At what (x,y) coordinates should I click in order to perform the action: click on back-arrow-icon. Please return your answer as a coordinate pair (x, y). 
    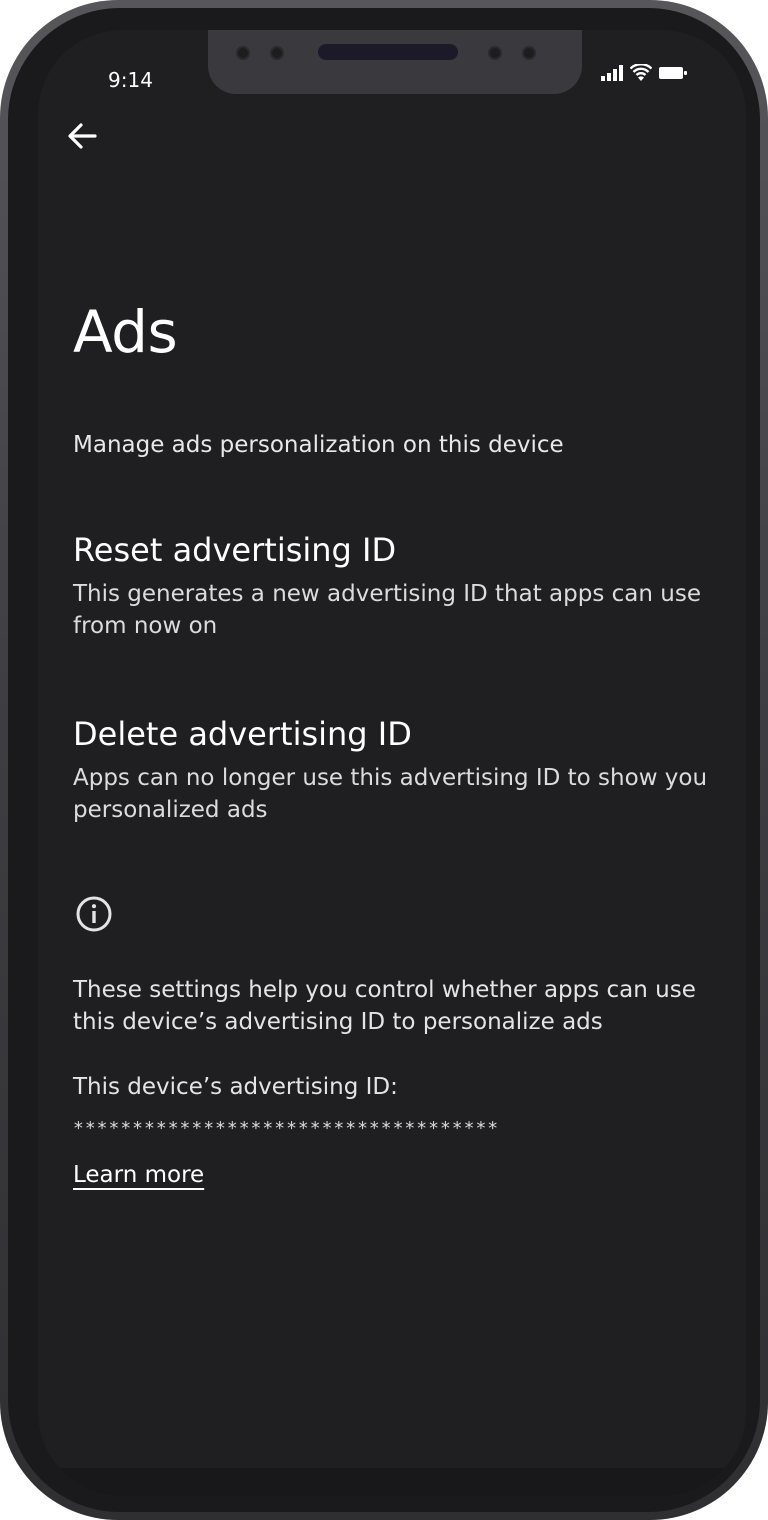
    Looking at the image, I should click on (82, 136).